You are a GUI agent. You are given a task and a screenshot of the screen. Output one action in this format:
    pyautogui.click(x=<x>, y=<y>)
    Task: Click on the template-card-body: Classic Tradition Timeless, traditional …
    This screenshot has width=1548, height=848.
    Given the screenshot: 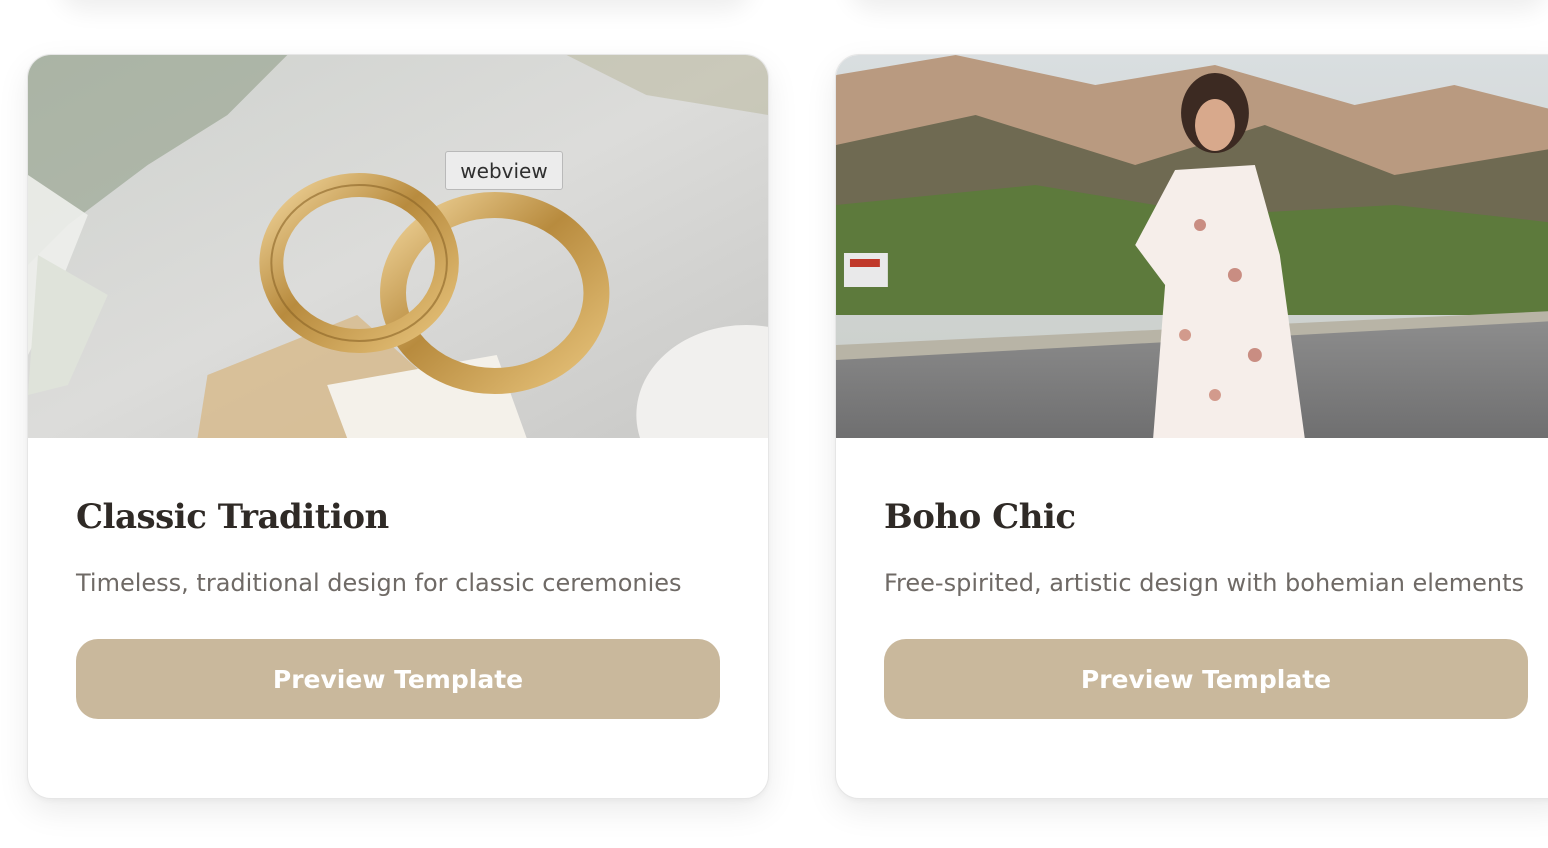 What is the action you would take?
    pyautogui.click(x=398, y=606)
    